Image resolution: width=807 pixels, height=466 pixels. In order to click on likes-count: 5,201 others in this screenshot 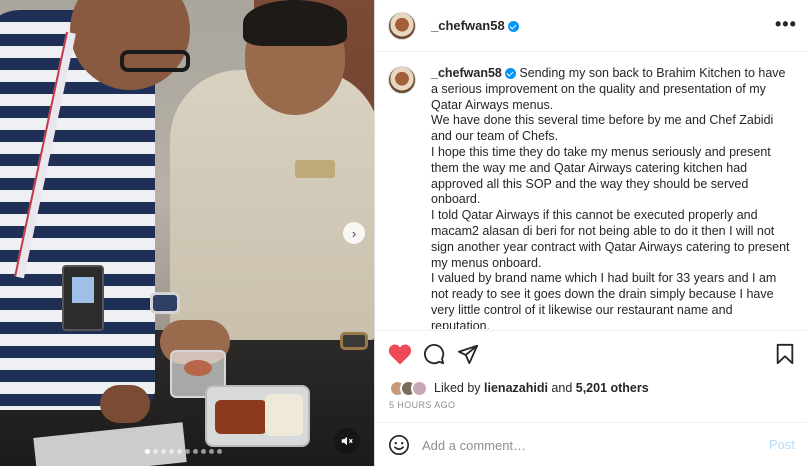, I will do `click(612, 388)`.